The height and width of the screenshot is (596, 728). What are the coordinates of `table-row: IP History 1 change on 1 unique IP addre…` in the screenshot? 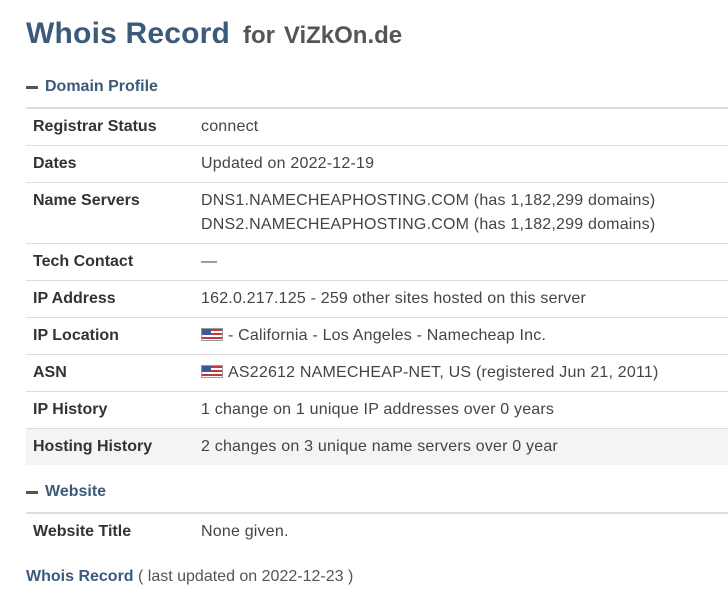 It's located at (377, 410).